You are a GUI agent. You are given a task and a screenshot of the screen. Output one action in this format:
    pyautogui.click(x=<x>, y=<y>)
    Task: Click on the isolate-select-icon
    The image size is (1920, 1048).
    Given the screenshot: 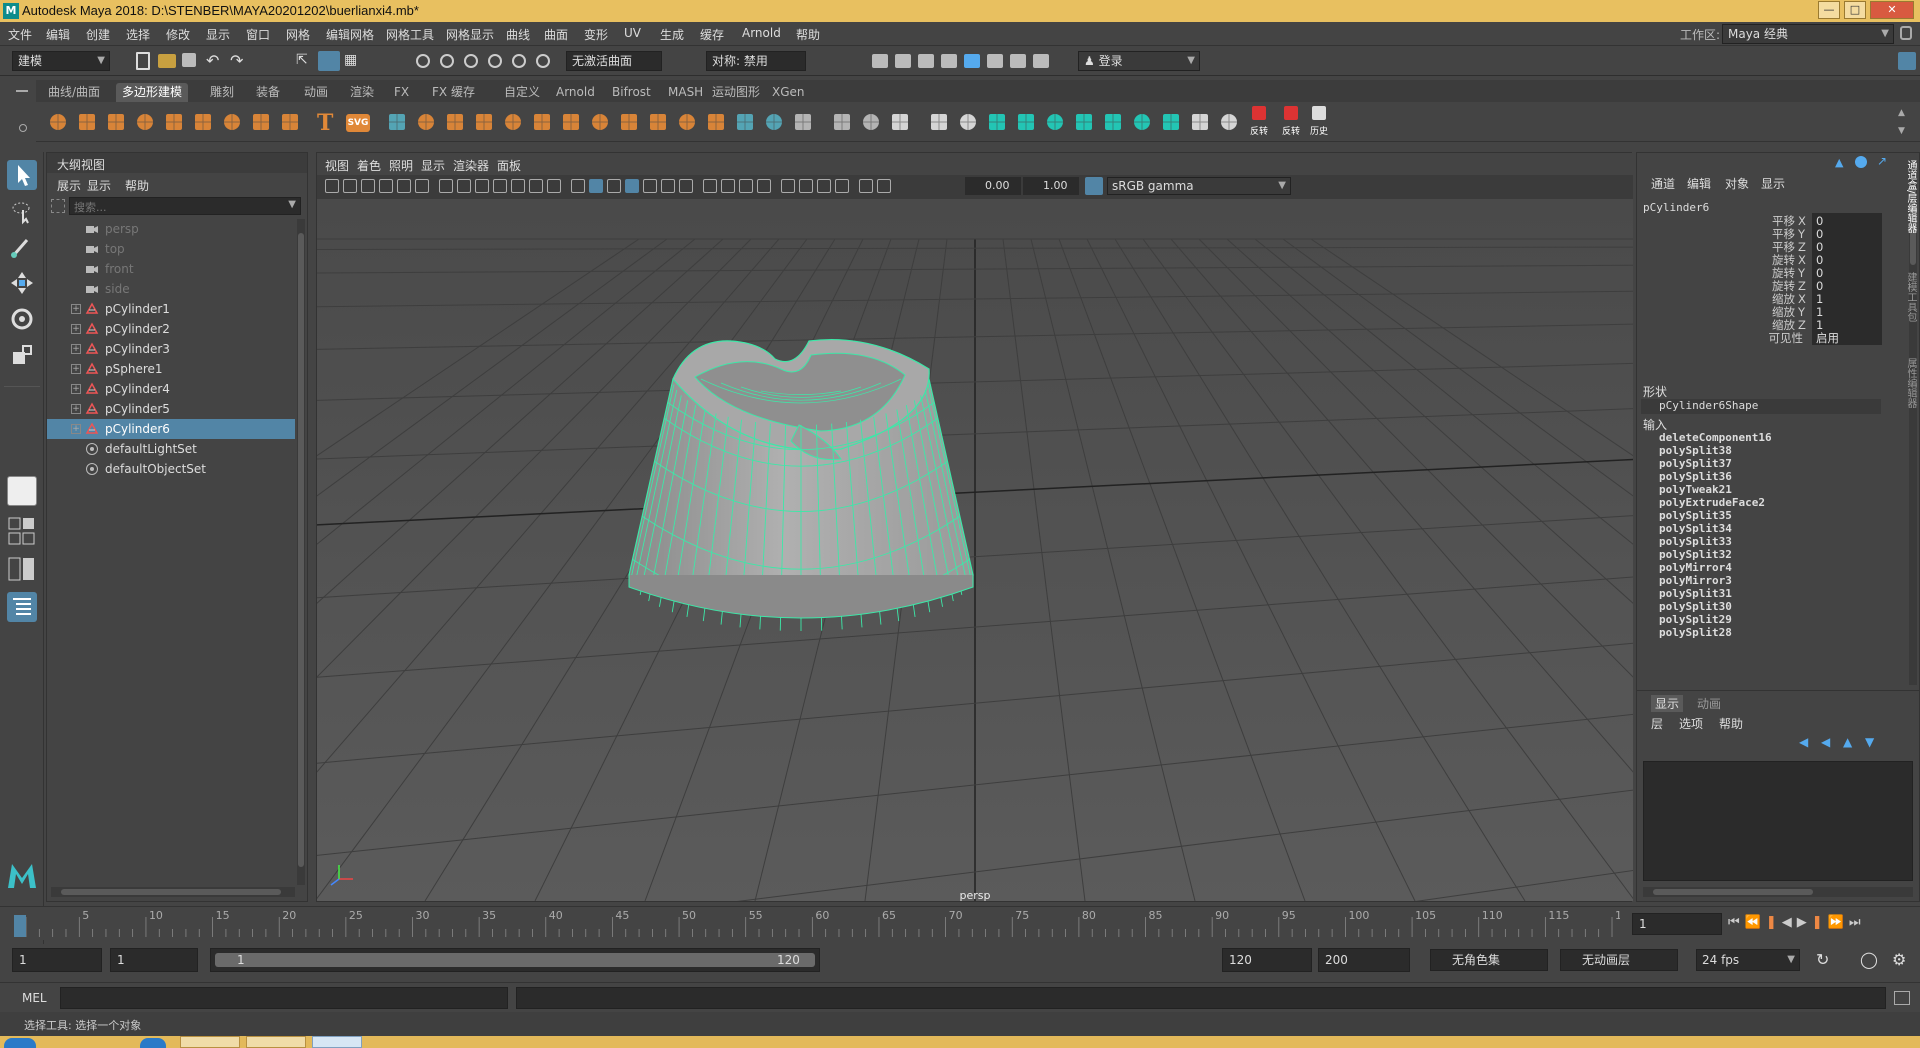 What is the action you would take?
    pyautogui.click(x=788, y=186)
    